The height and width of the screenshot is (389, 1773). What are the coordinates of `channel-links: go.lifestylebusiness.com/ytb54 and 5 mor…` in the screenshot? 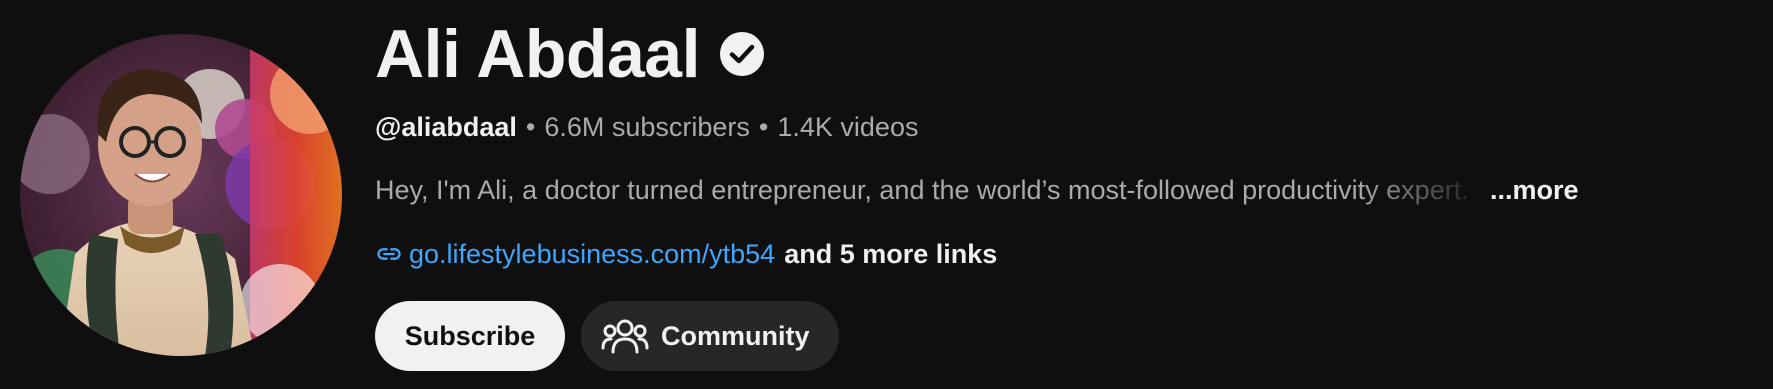 It's located at (686, 254).